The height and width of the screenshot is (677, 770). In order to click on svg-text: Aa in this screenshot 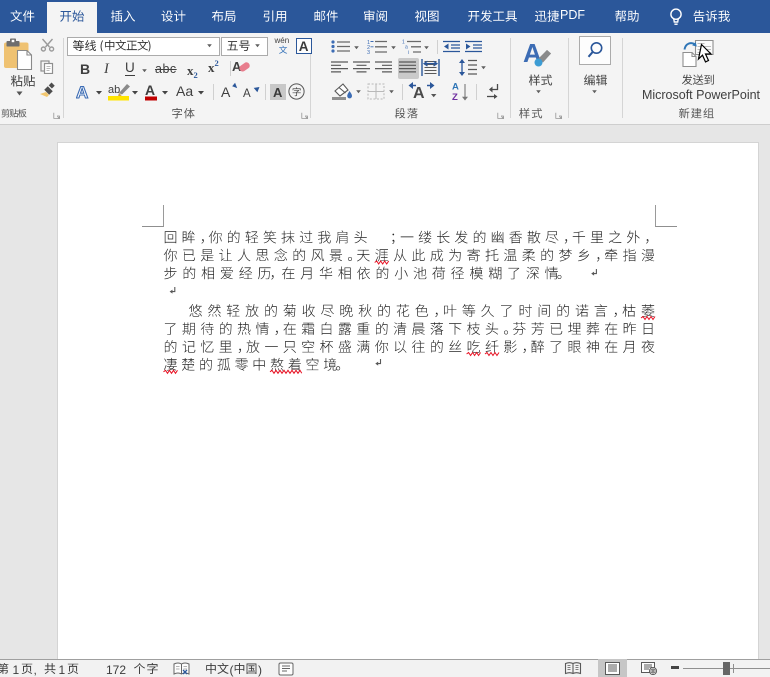, I will do `click(184, 91)`.